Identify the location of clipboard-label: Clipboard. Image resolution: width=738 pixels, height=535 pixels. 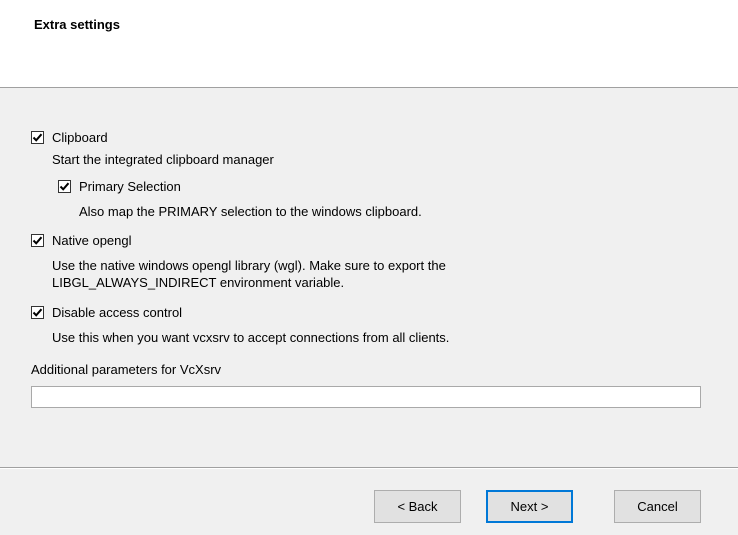
(80, 137).